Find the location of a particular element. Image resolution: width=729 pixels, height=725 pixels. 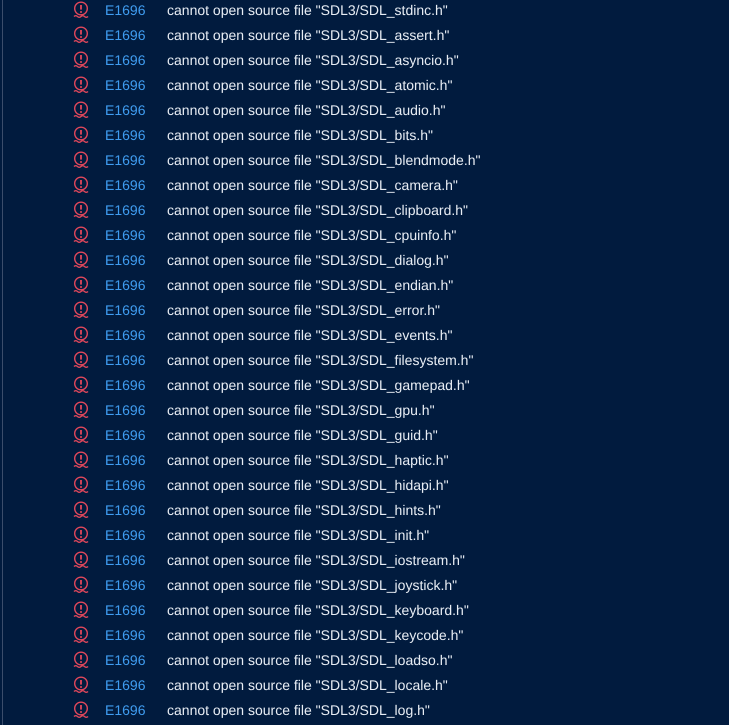

error-message: cannot open source file "SDL3/SDL_camera.h" is located at coordinates (312, 184).